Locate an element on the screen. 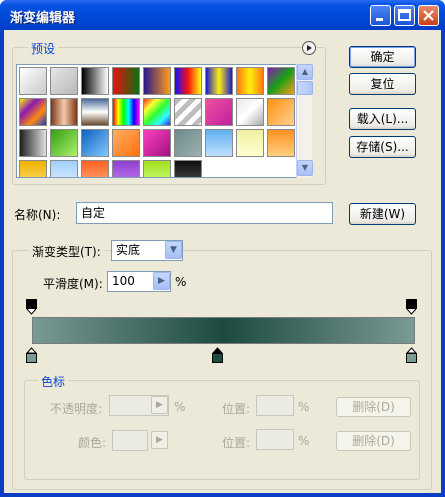 The height and width of the screenshot is (497, 445). color-stop-left is located at coordinates (31, 355).